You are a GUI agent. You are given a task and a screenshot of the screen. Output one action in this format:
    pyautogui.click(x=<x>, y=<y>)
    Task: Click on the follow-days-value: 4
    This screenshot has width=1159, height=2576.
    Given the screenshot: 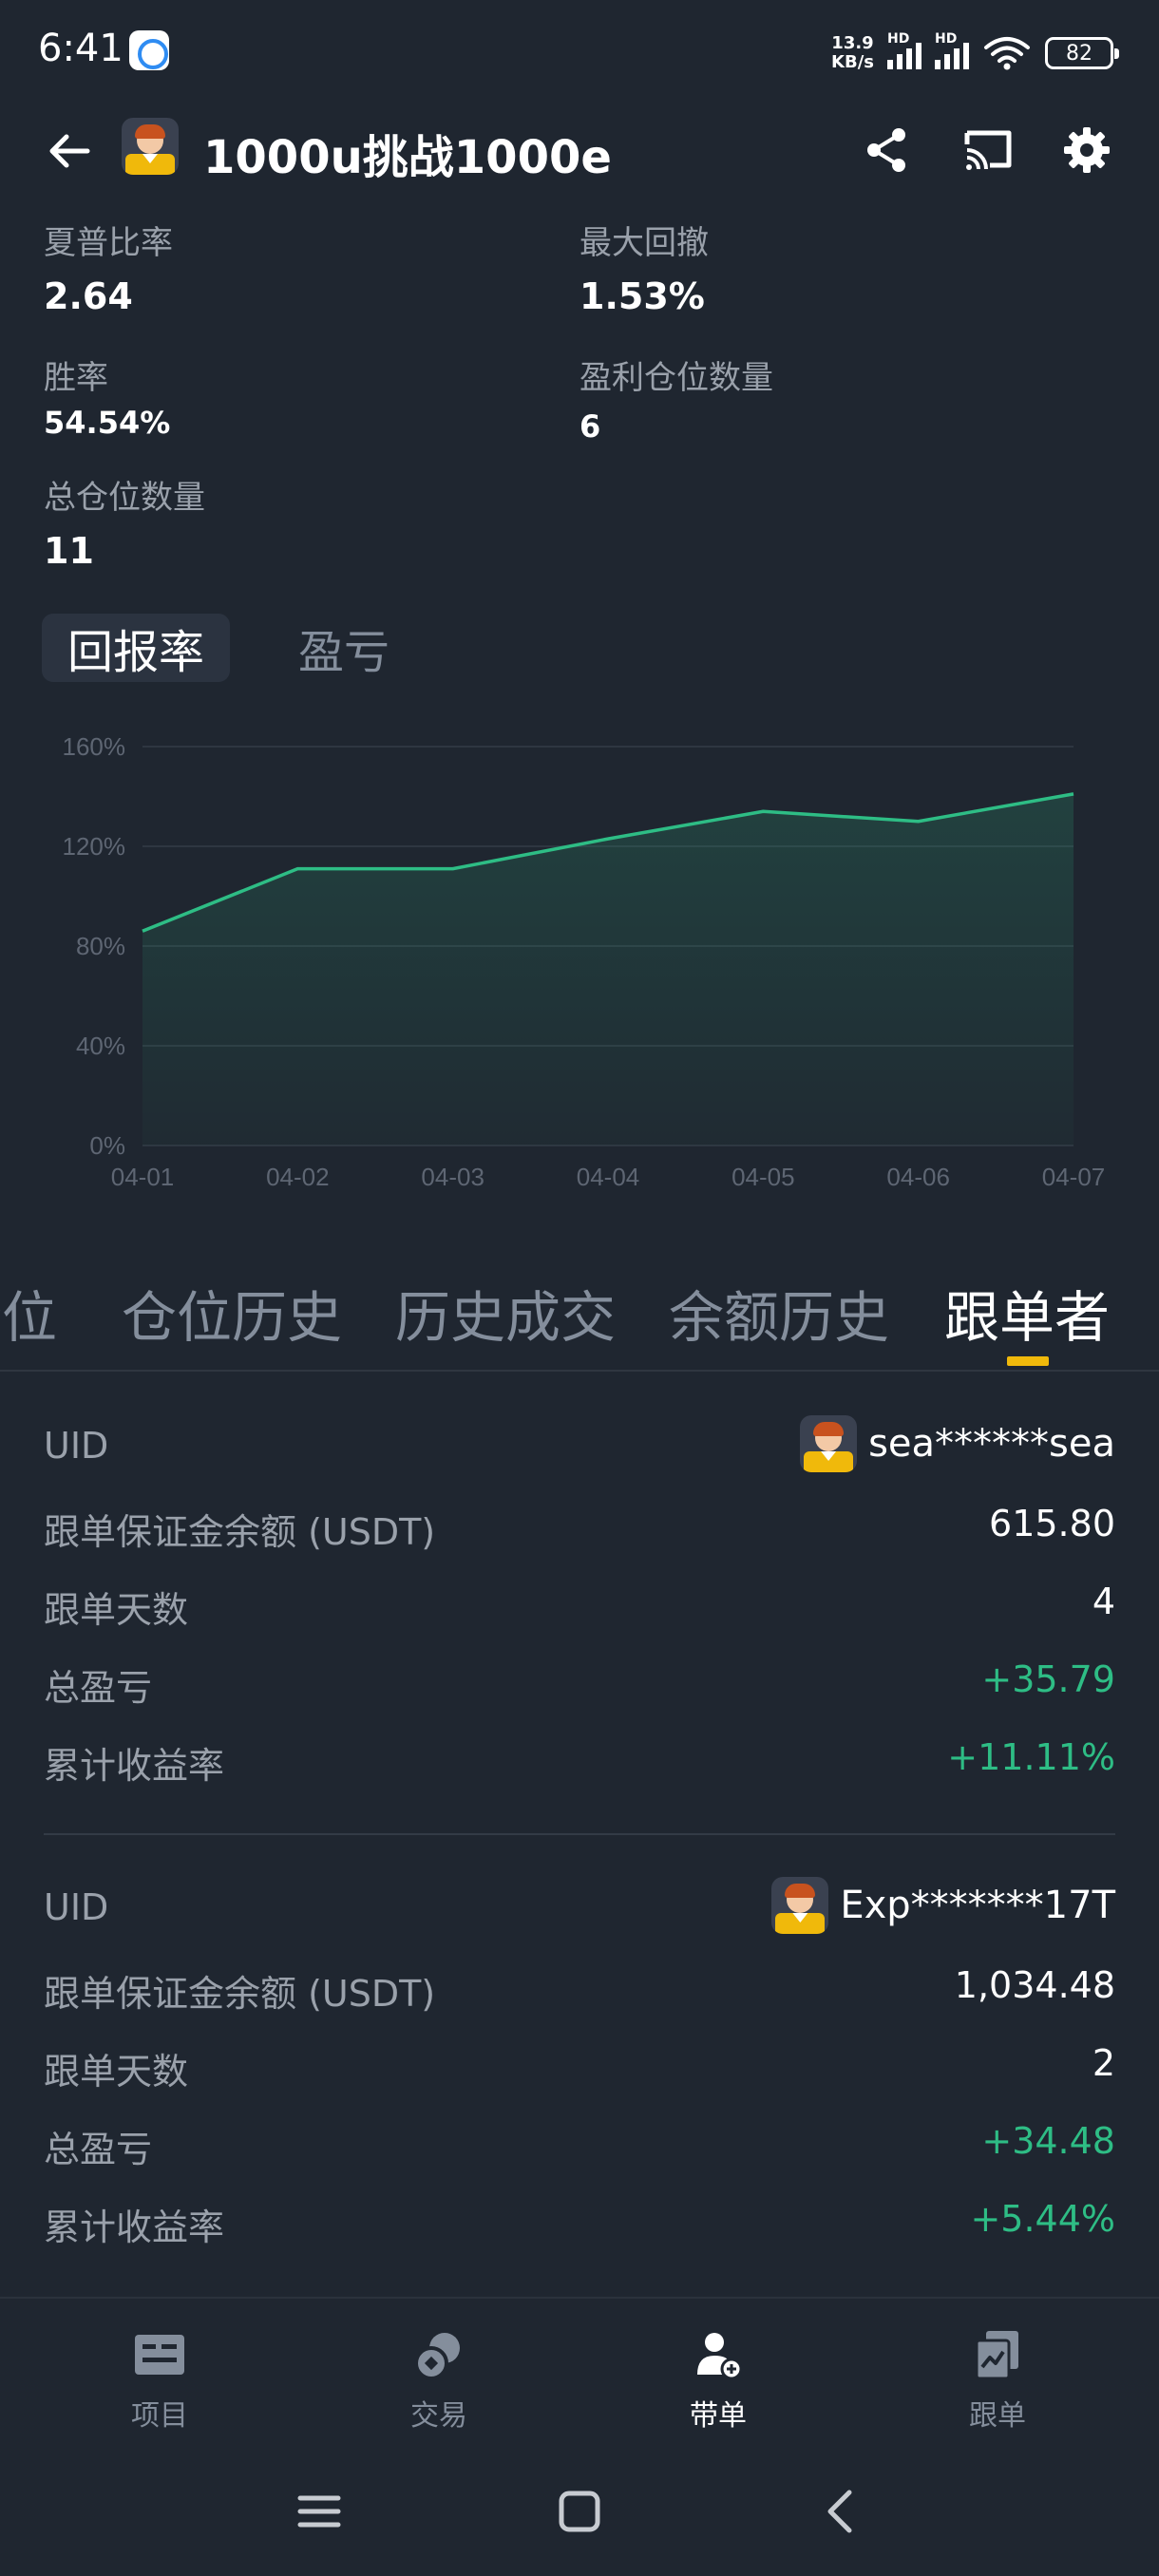 What is the action you would take?
    pyautogui.click(x=1103, y=1601)
    